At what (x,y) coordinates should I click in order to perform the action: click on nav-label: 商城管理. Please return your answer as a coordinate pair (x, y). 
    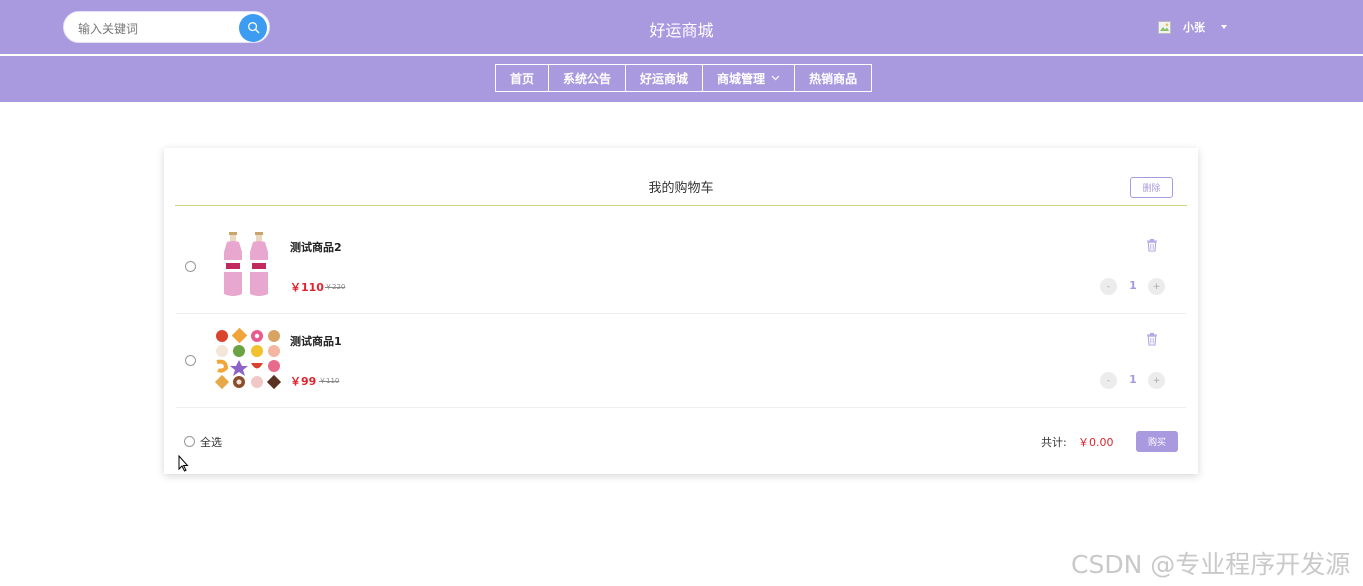
    Looking at the image, I should click on (741, 78).